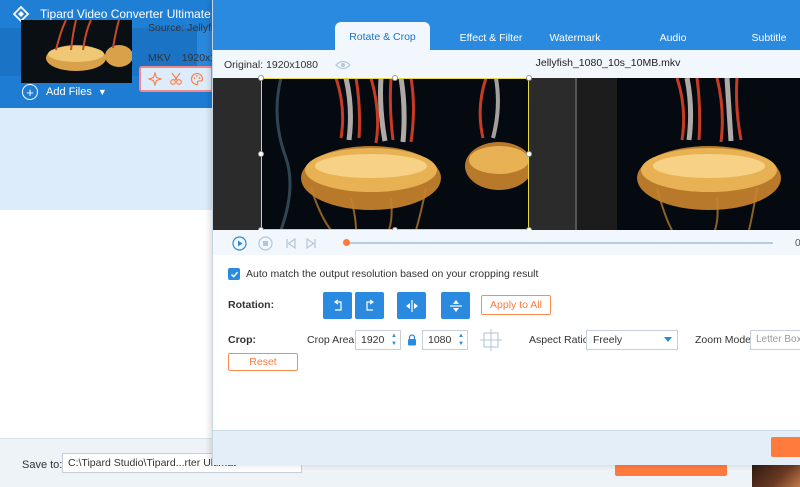 The image size is (800, 487). What do you see at coordinates (261, 154) in the screenshot?
I see `crop-handle-left` at bounding box center [261, 154].